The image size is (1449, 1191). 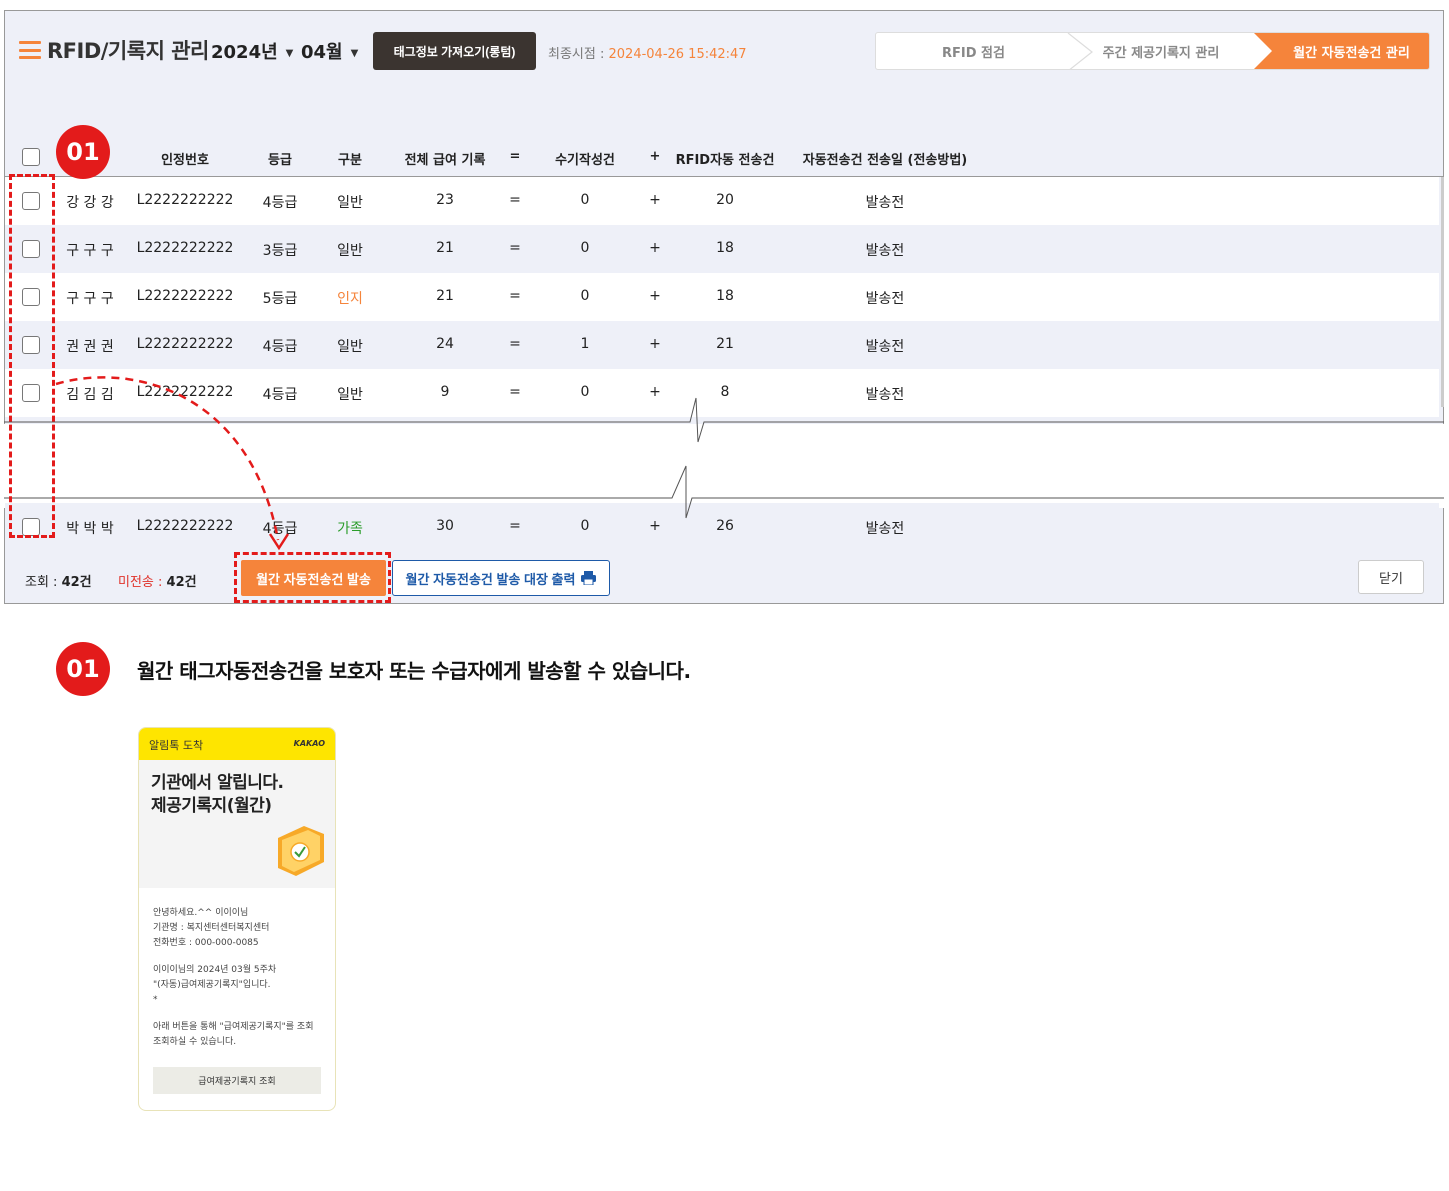 What do you see at coordinates (515, 156) in the screenshot?
I see `column-header: =` at bounding box center [515, 156].